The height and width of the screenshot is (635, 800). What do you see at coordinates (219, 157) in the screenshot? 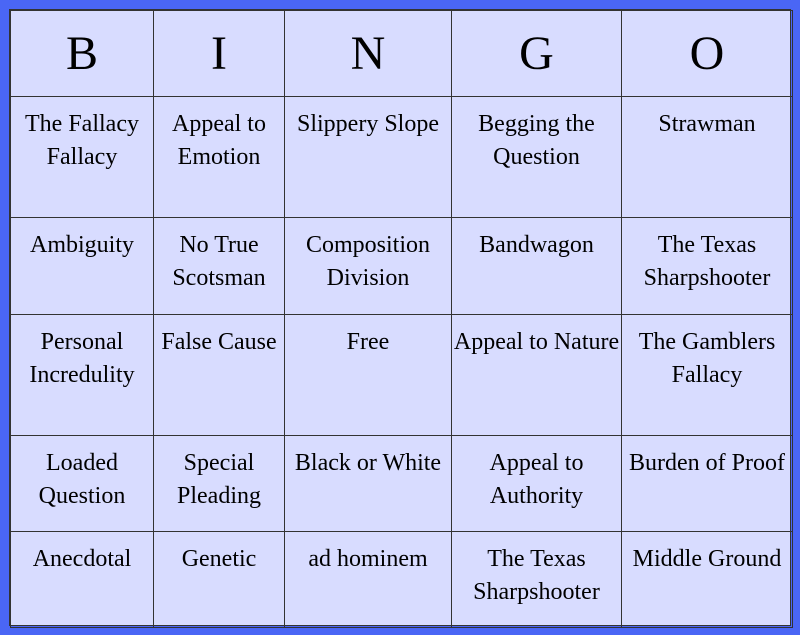
I see `bingo-cell: Appeal to Emotion` at bounding box center [219, 157].